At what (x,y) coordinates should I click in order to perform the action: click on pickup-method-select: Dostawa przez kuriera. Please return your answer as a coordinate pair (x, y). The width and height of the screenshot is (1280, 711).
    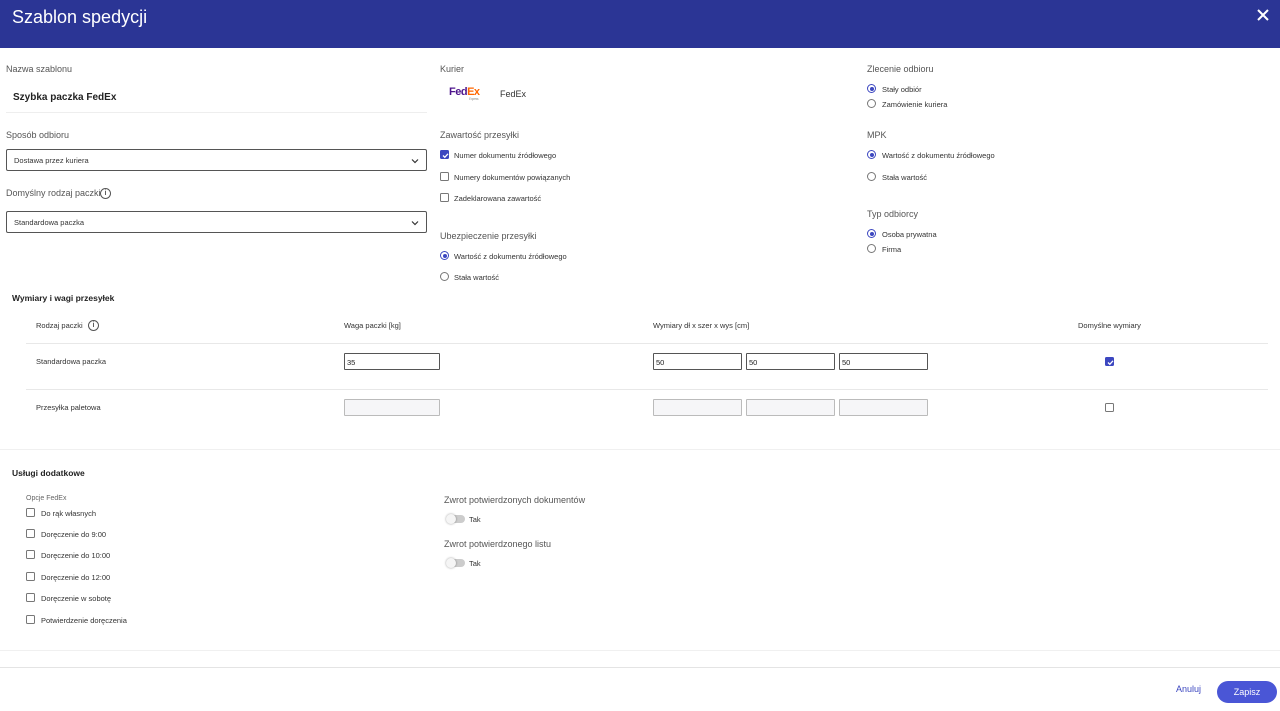
    Looking at the image, I should click on (216, 160).